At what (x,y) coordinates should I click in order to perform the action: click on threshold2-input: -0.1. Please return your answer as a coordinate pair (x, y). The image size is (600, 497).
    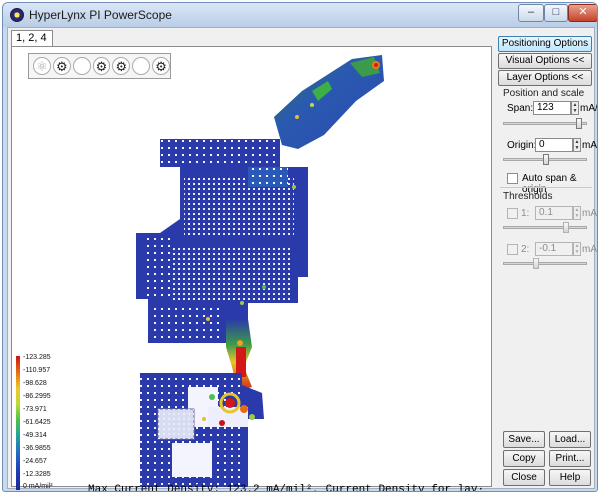
    Looking at the image, I should click on (554, 249).